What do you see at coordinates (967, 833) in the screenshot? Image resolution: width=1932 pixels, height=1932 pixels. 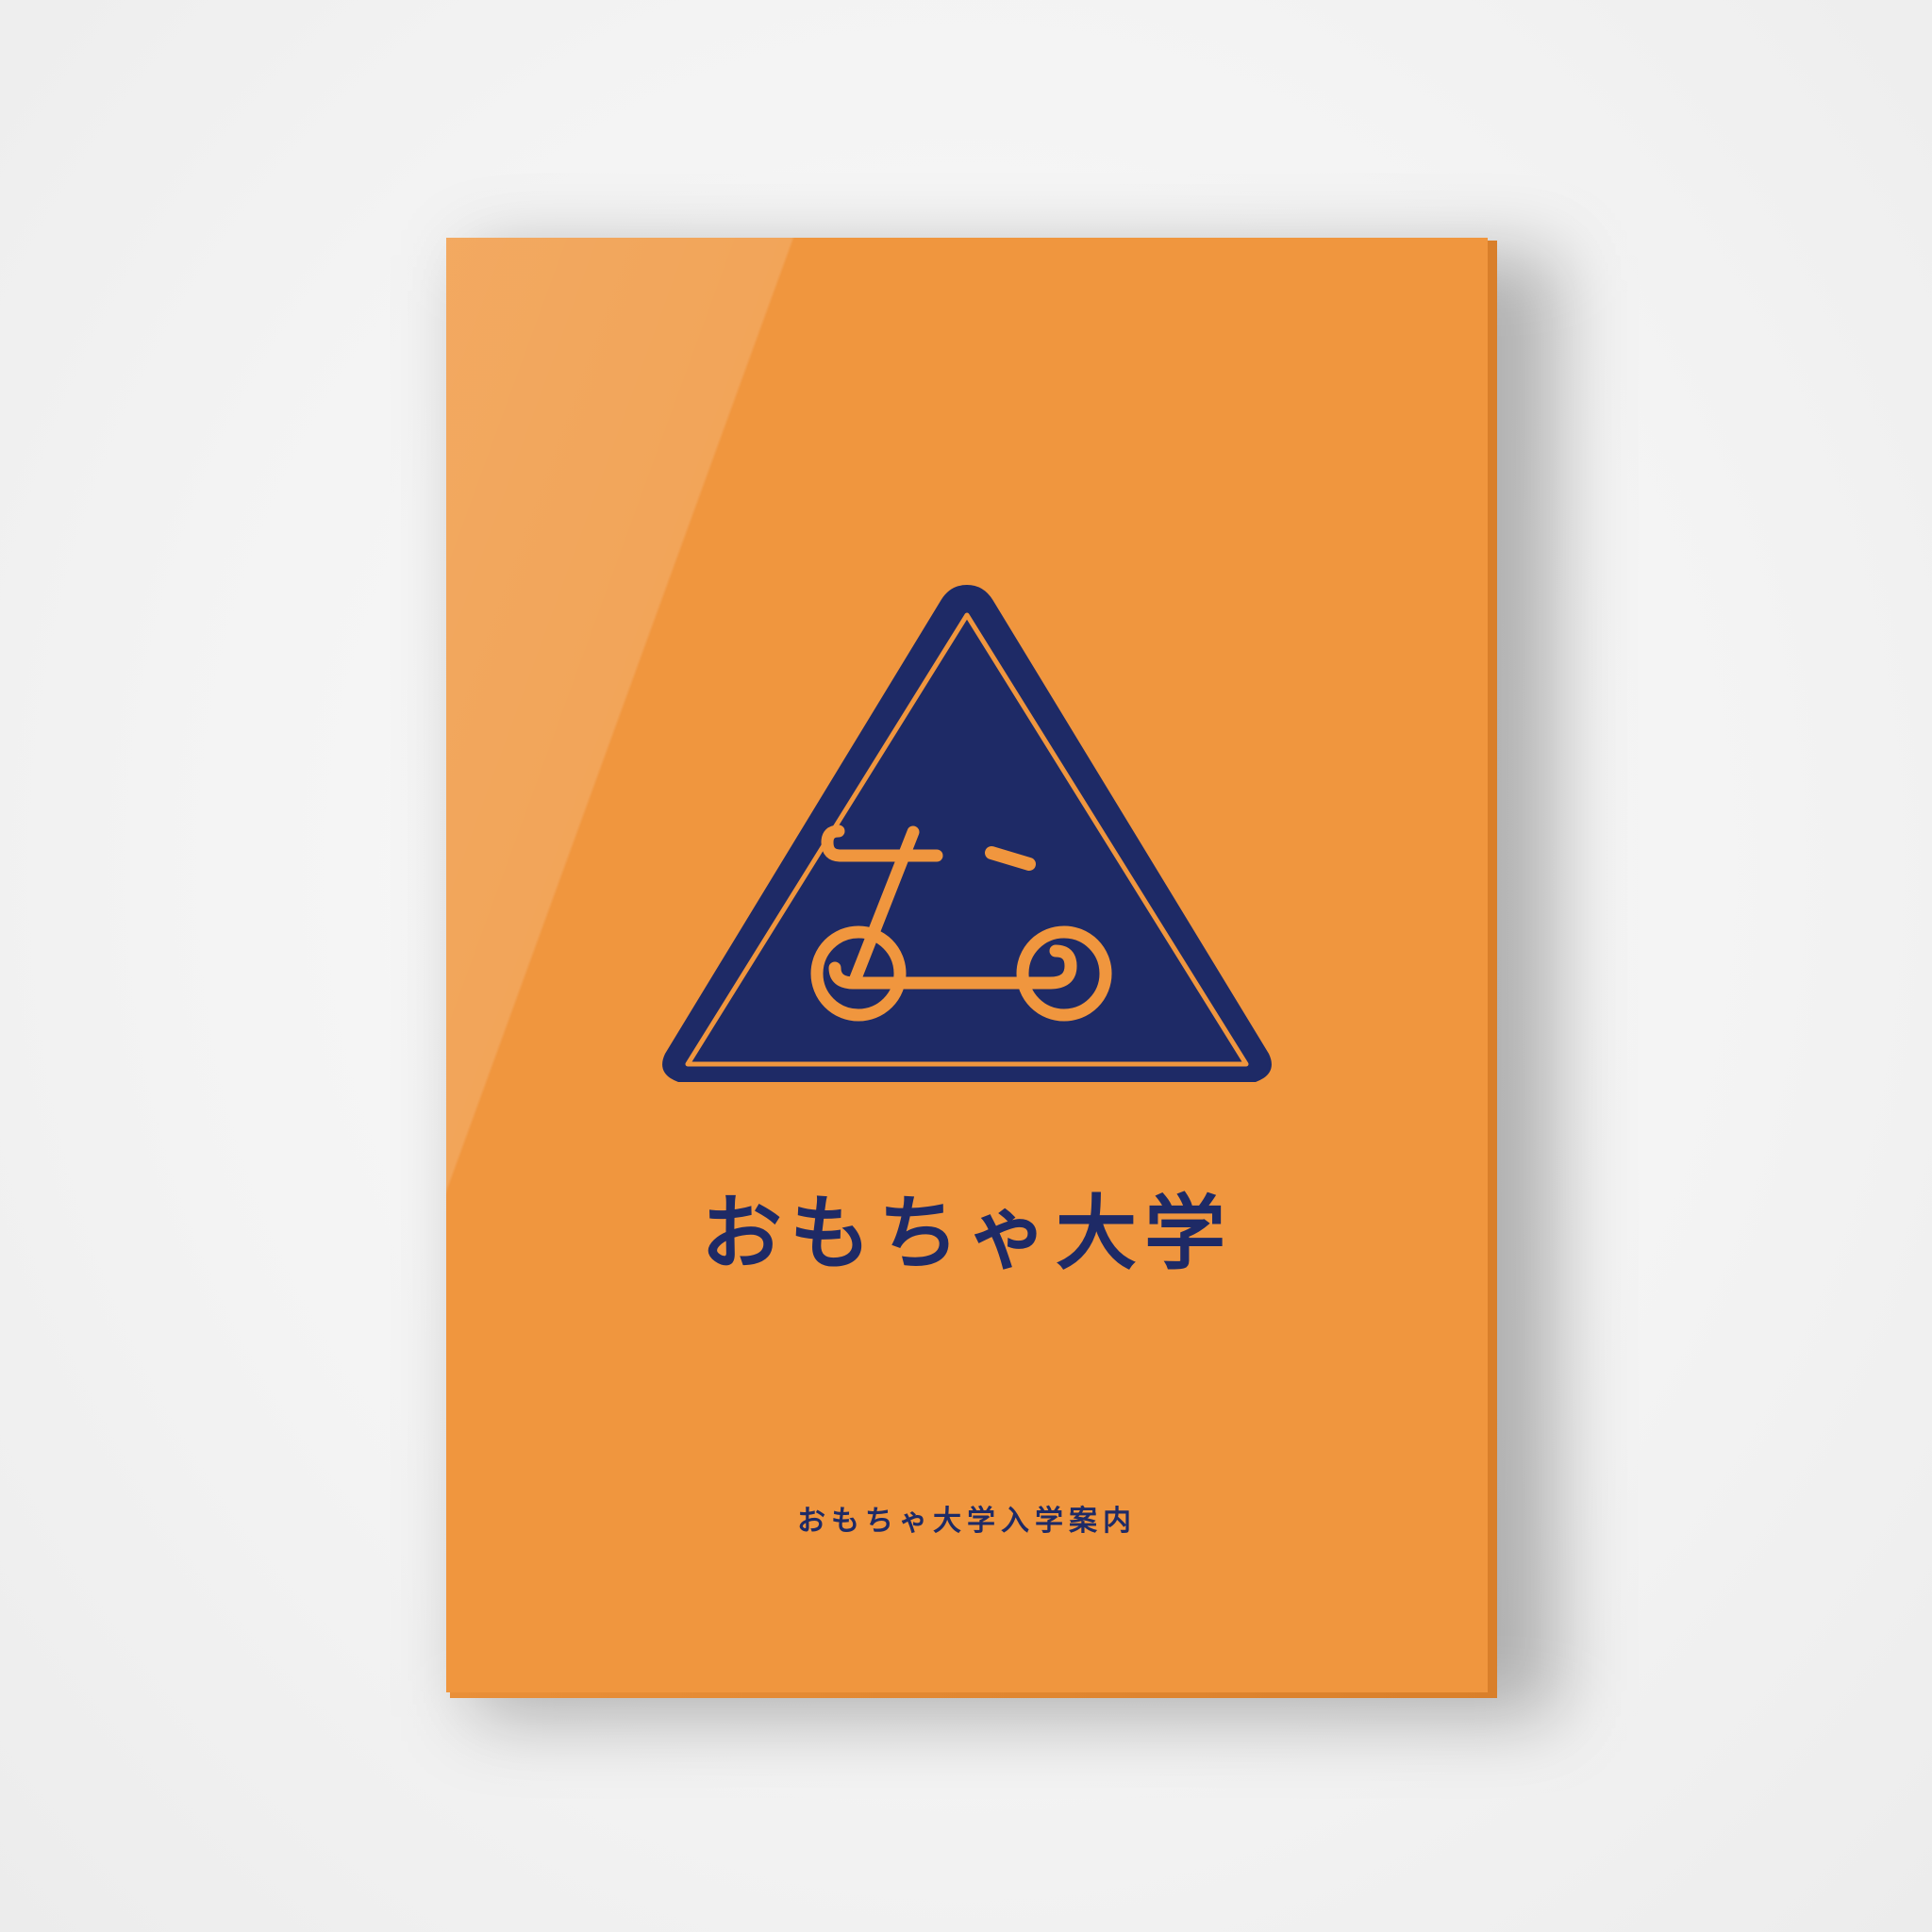 I see `warning-triangle-icon` at bounding box center [967, 833].